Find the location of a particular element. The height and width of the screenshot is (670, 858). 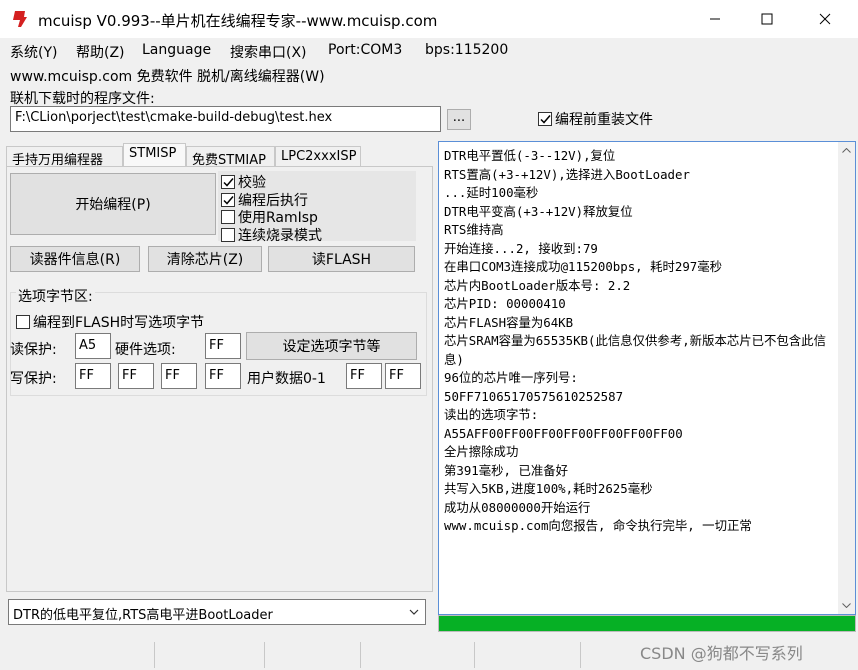

user-data-input-0: FF is located at coordinates (364, 376).